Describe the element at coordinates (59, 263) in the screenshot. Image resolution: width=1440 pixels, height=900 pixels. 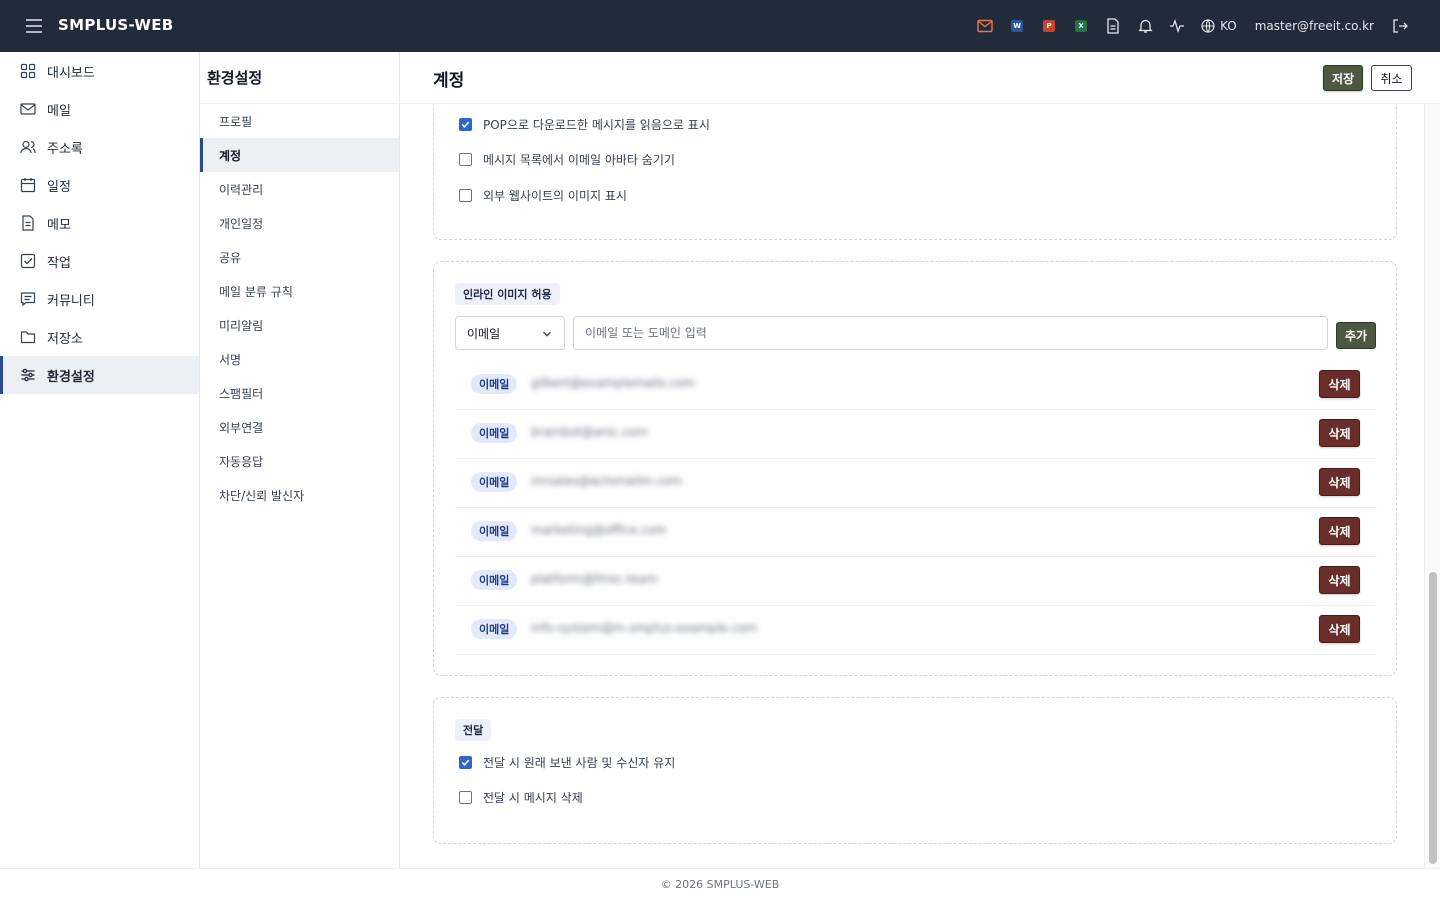
I see `sidebar-item-label: 작업` at that location.